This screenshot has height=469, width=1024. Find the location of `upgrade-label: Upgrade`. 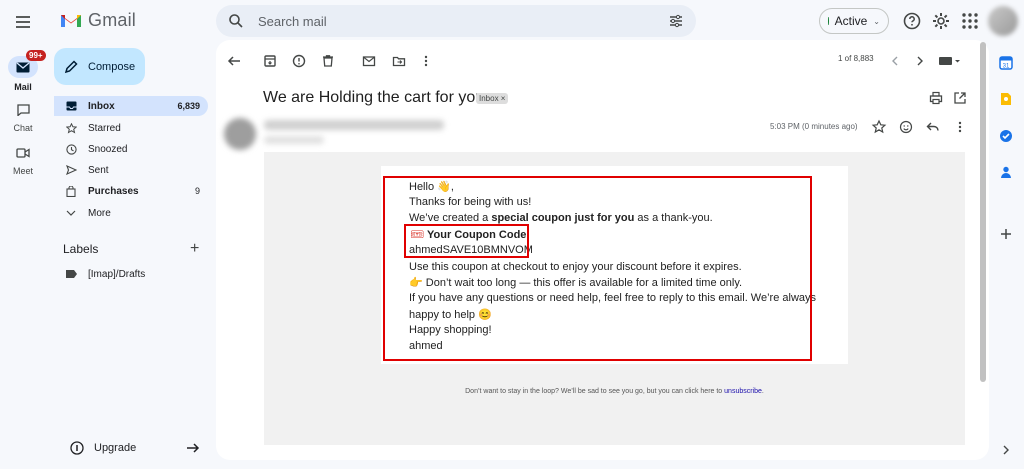

upgrade-label: Upgrade is located at coordinates (115, 448).